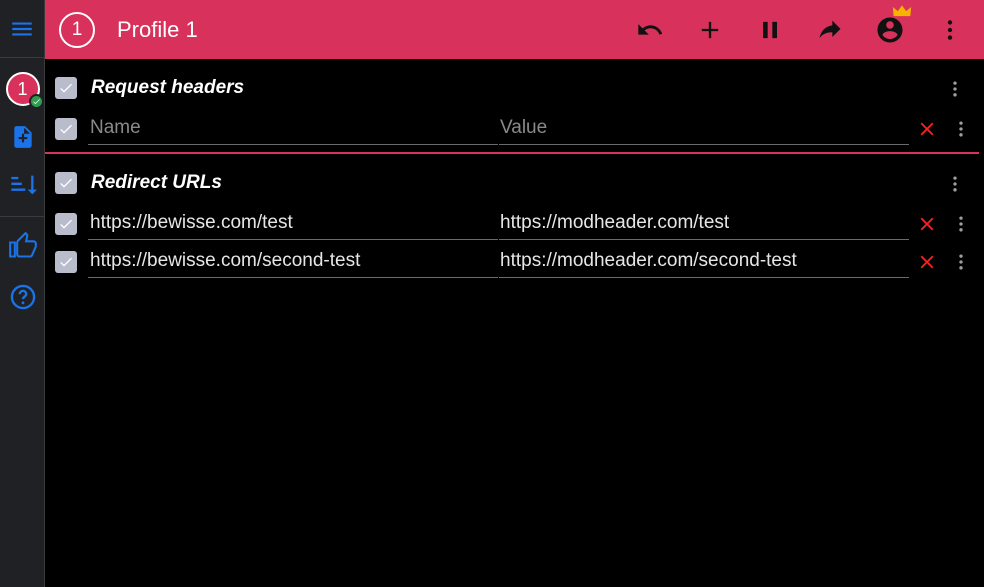  I want to click on section-title: Request headers, so click(168, 87).